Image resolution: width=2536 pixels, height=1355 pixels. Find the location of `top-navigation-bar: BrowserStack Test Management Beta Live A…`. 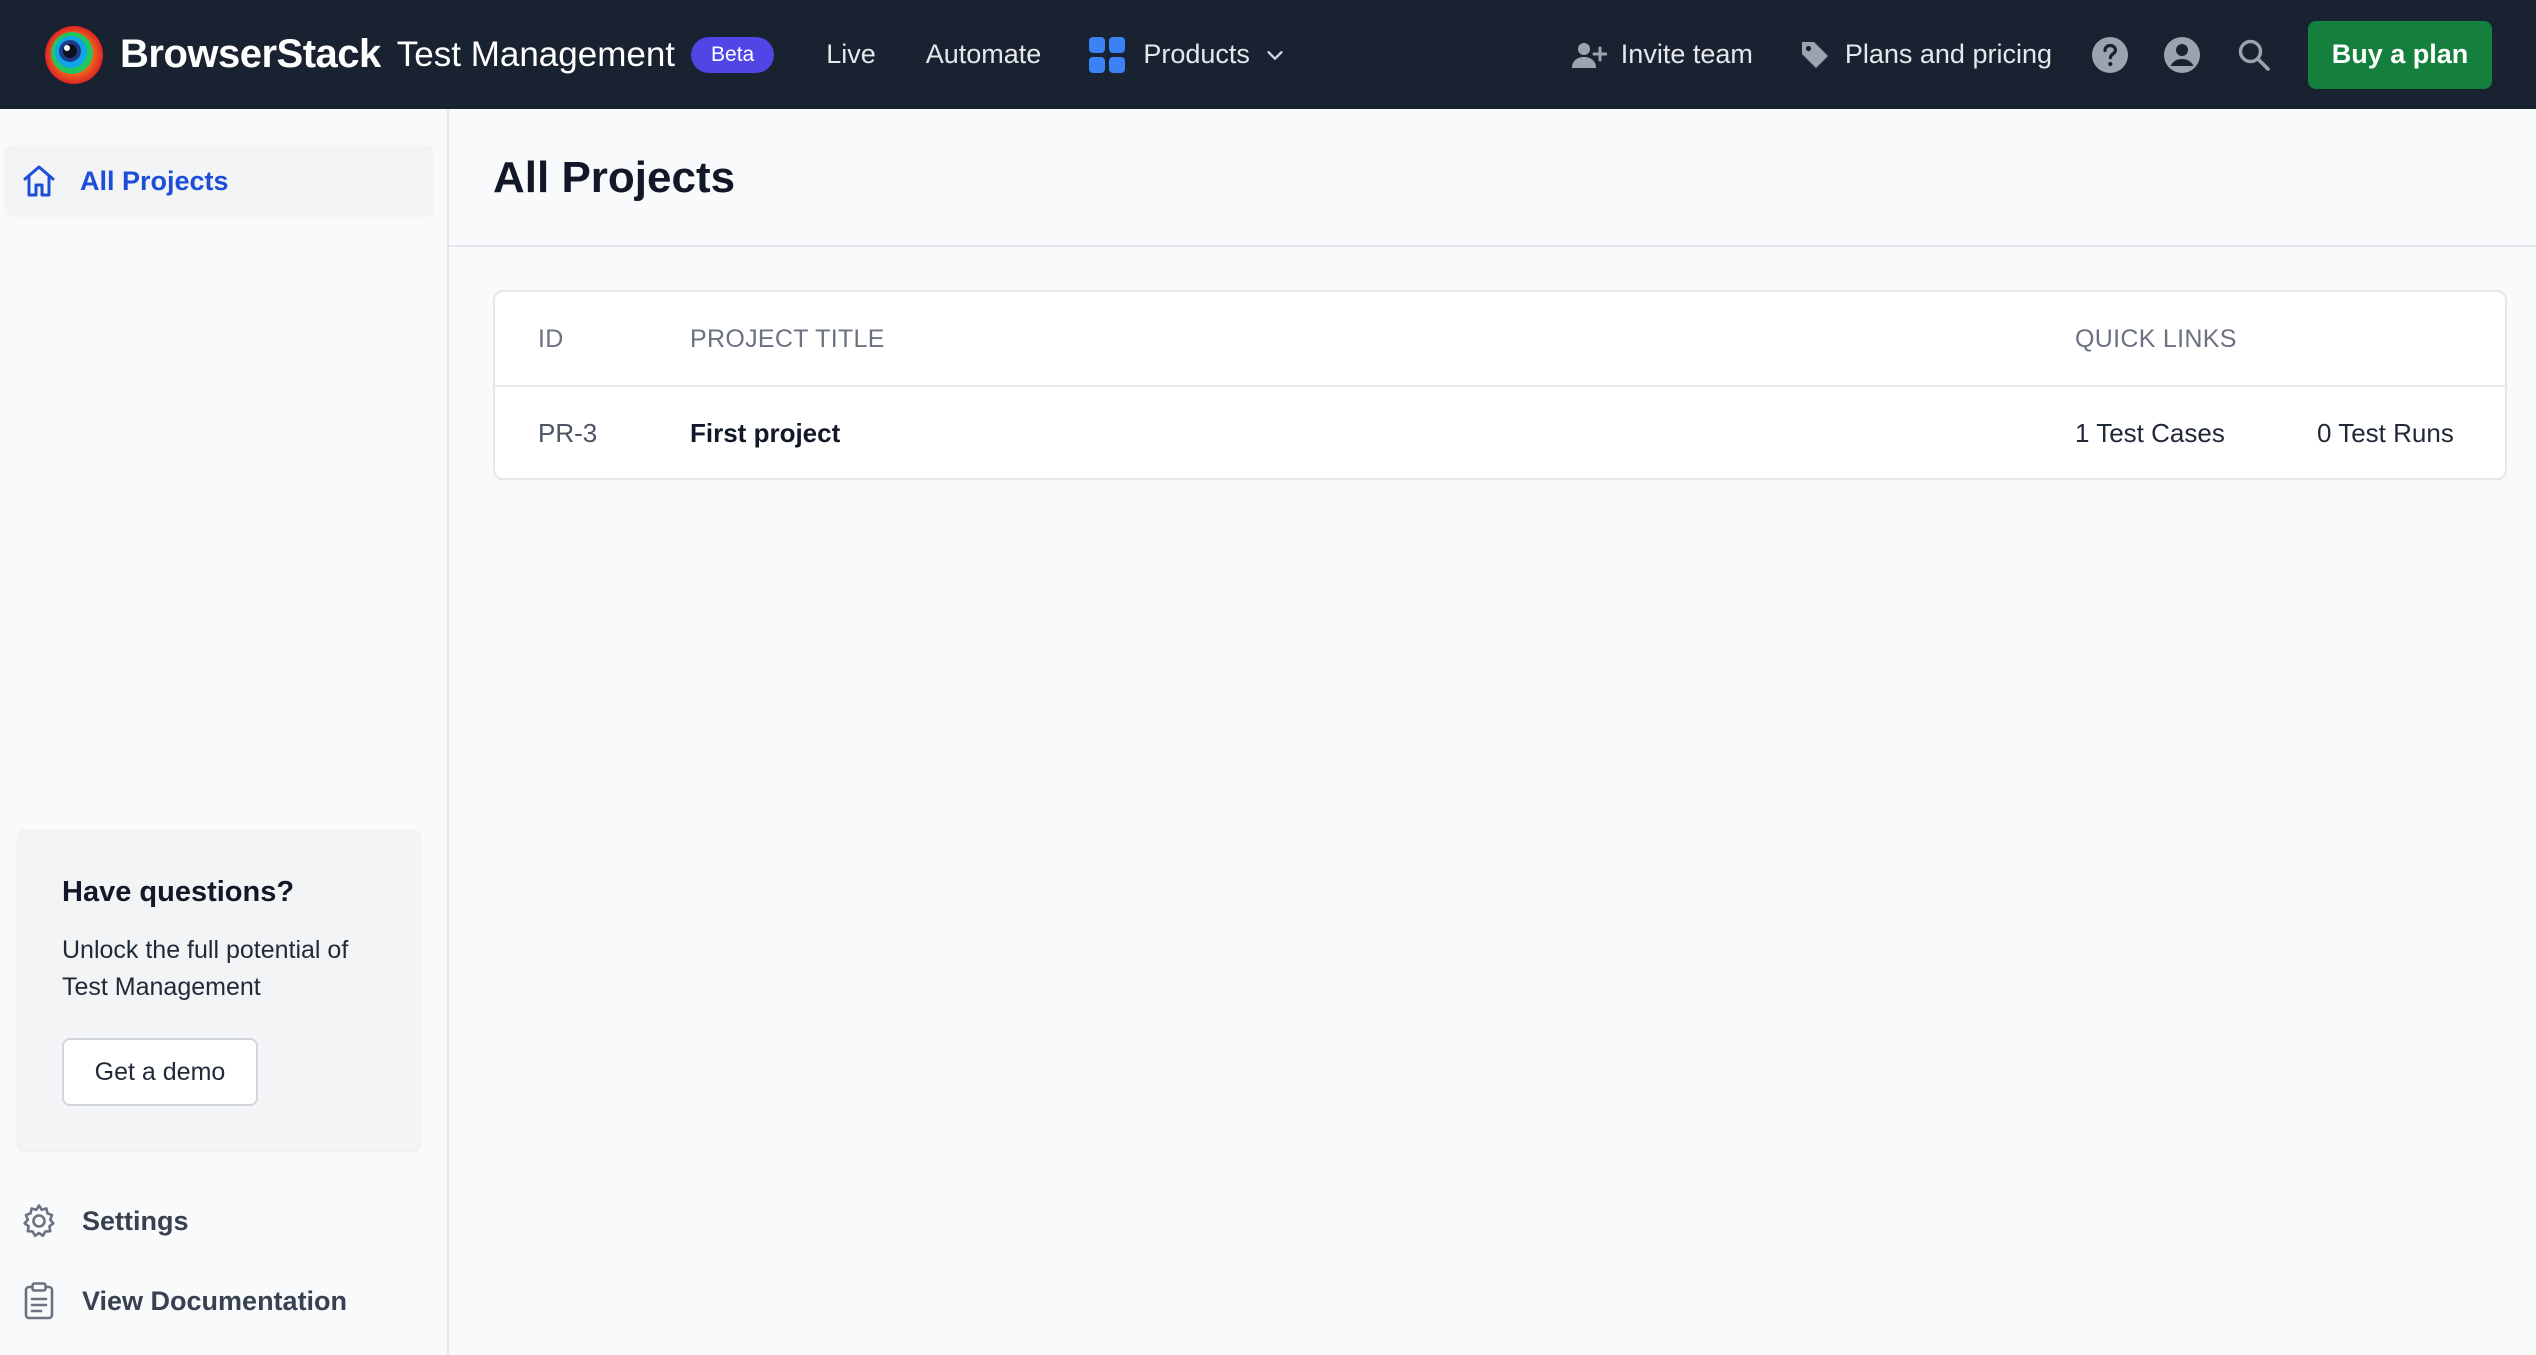

top-navigation-bar: BrowserStack Test Management Beta Live A… is located at coordinates (1268, 54).